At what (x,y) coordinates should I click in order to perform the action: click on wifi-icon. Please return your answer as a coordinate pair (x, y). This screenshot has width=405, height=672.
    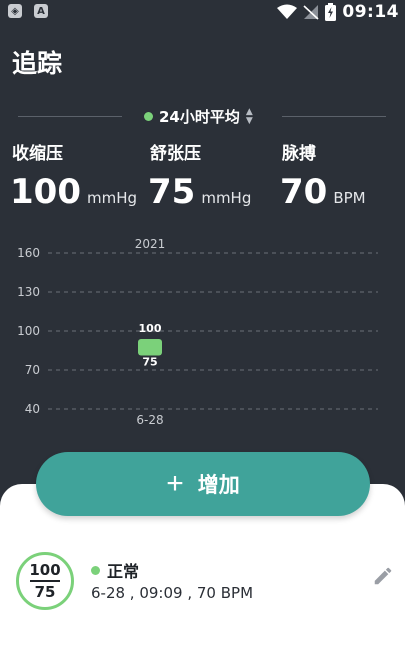
    Looking at the image, I should click on (287, 11).